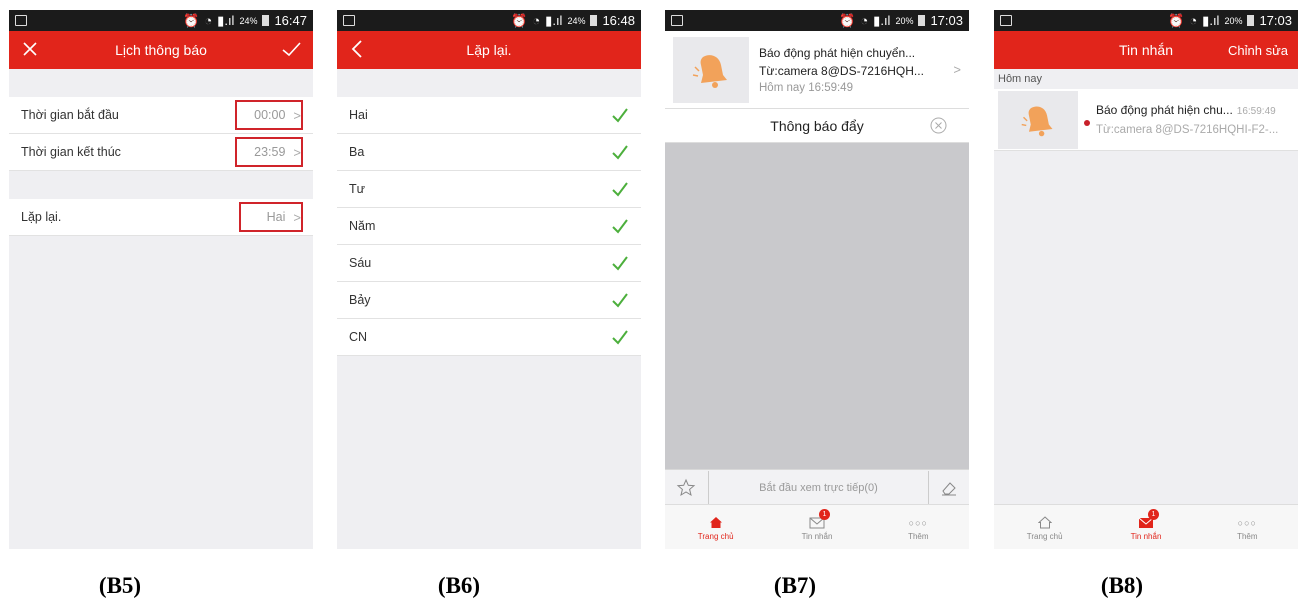  I want to click on day-label: Ba, so click(357, 152).